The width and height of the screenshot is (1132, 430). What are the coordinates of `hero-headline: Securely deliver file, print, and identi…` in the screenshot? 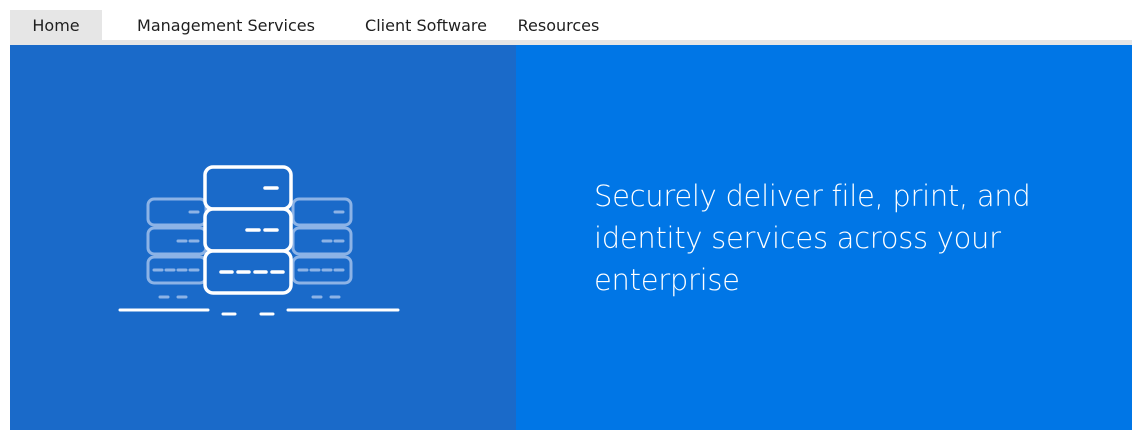 It's located at (812, 238).